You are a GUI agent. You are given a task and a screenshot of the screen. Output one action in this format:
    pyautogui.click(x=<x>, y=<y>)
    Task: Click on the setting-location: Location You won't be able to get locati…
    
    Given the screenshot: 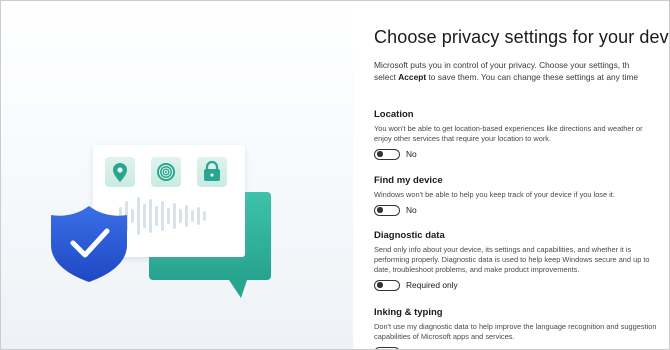 What is the action you would take?
    pyautogui.click(x=519, y=135)
    